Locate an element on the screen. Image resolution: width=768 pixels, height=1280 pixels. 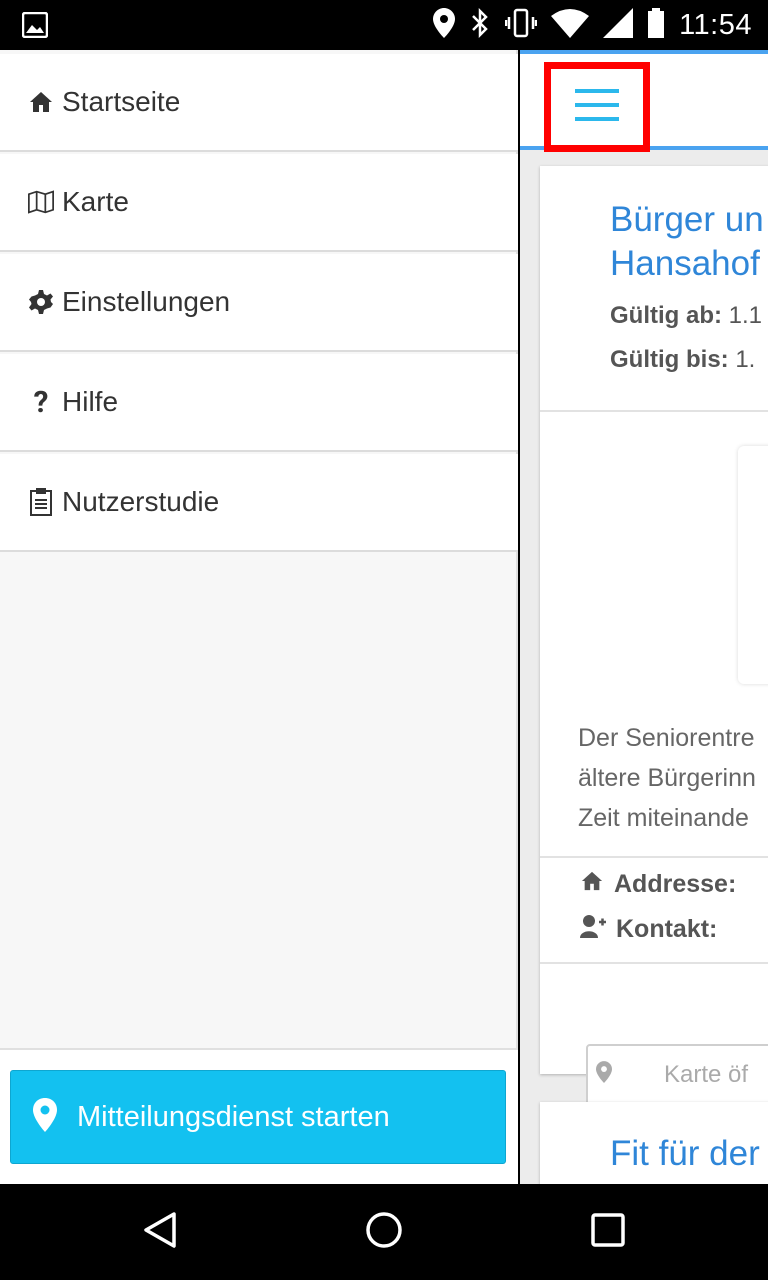
image-placeholder-card is located at coordinates (753, 565).